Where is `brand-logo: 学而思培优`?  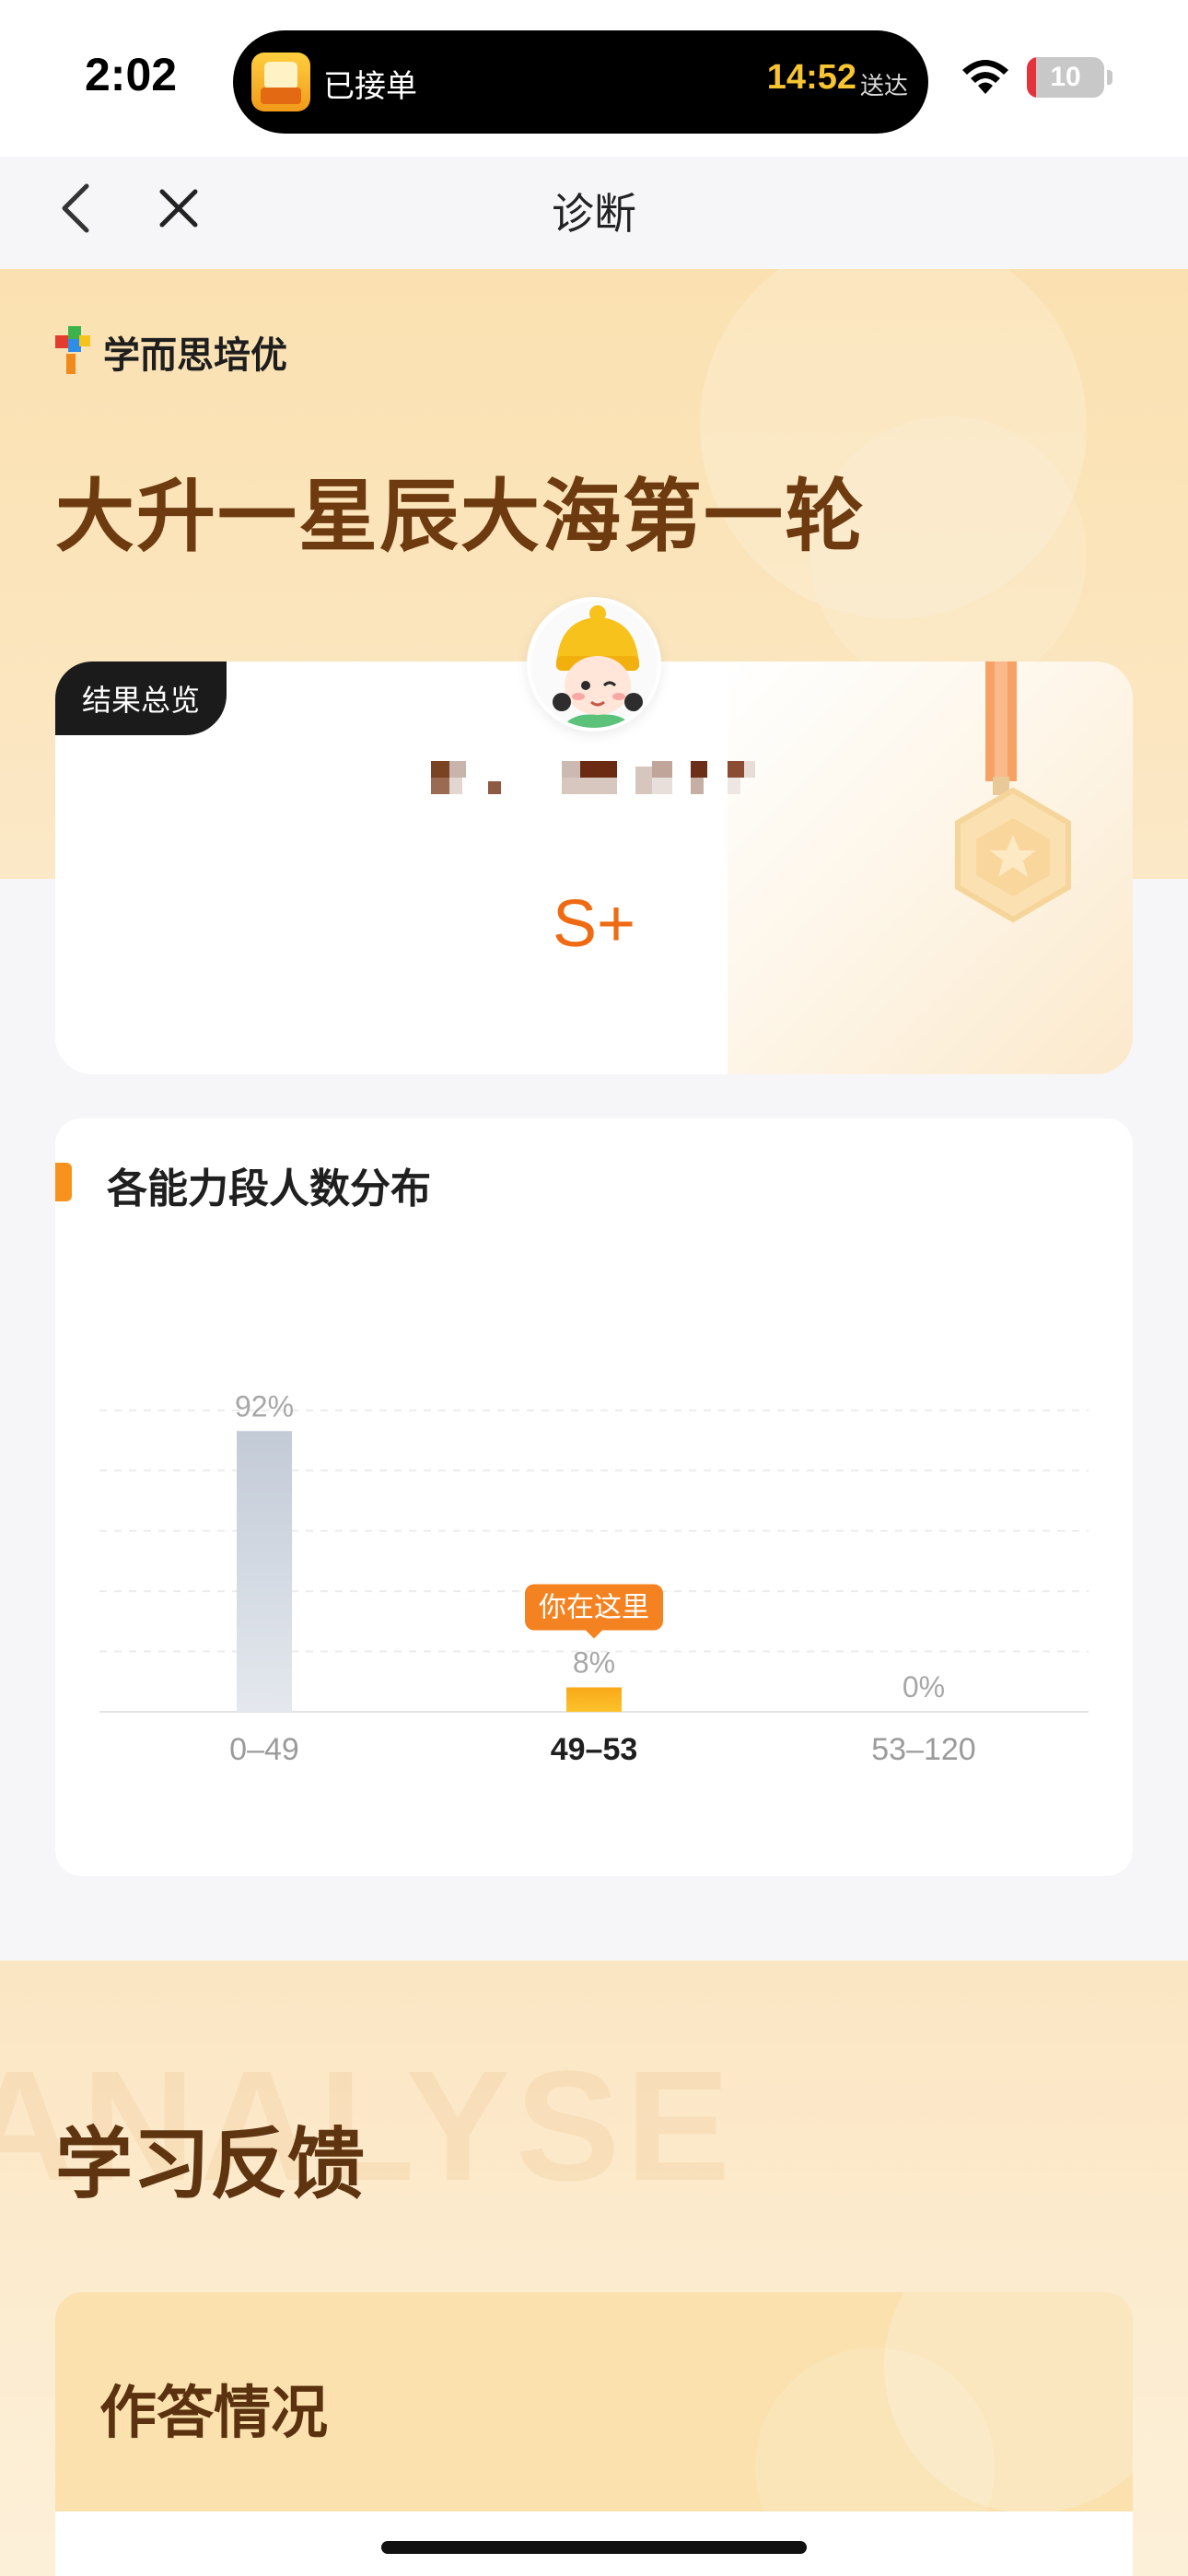
brand-logo: 学而思培优 is located at coordinates (171, 352).